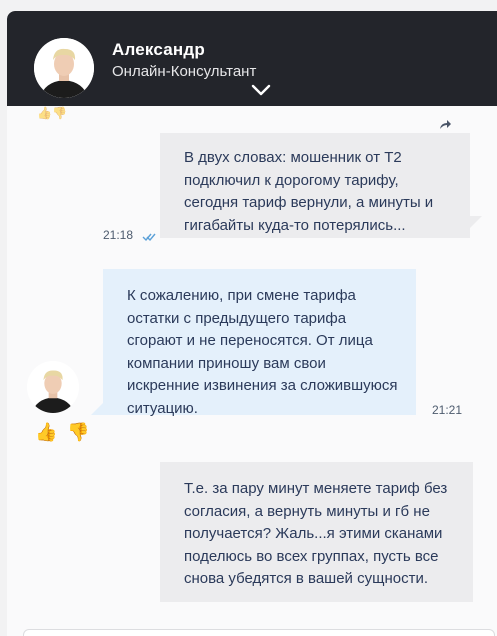  What do you see at coordinates (259, 632) in the screenshot?
I see `message-input` at bounding box center [259, 632].